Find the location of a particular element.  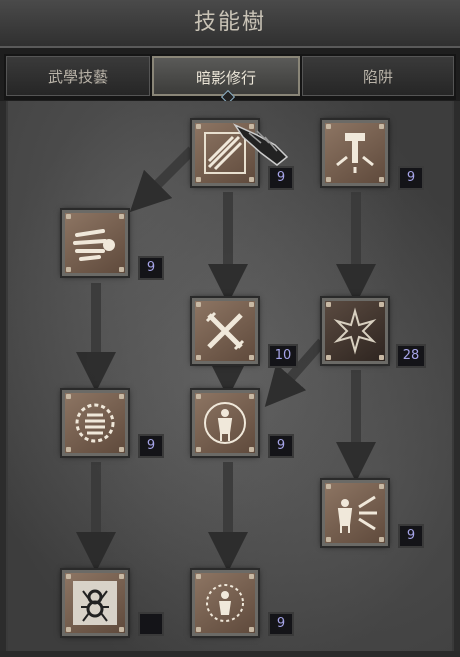

figure-radiance-skill is located at coordinates (225, 603).